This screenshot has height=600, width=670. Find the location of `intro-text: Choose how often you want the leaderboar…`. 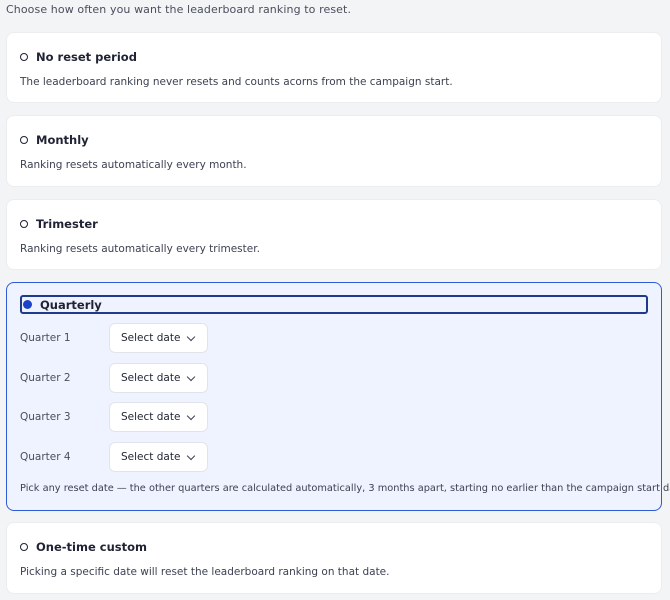

intro-text: Choose how often you want the leaderboar… is located at coordinates (179, 9).